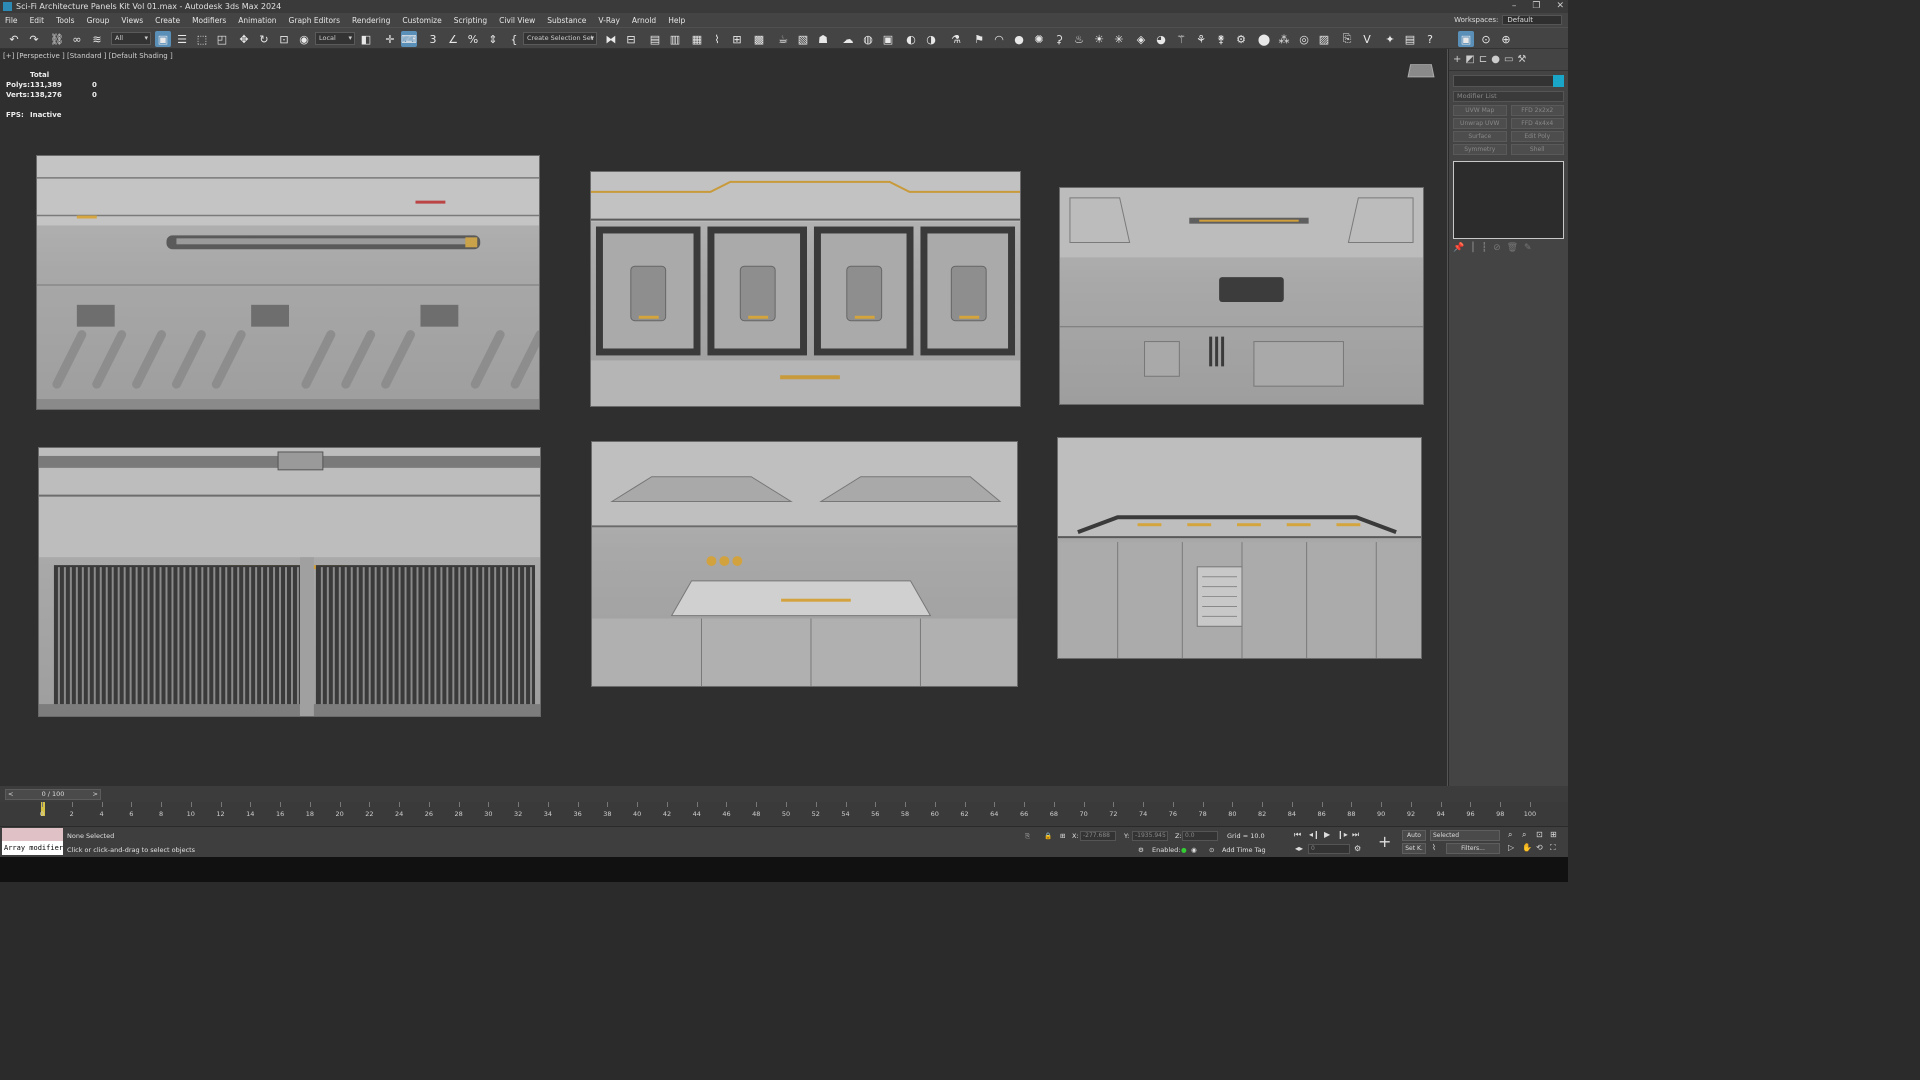 This screenshot has width=1920, height=1080. Describe the element at coordinates (1390, 39) in the screenshot. I see `arnold-render-view-icon: ✦` at that location.